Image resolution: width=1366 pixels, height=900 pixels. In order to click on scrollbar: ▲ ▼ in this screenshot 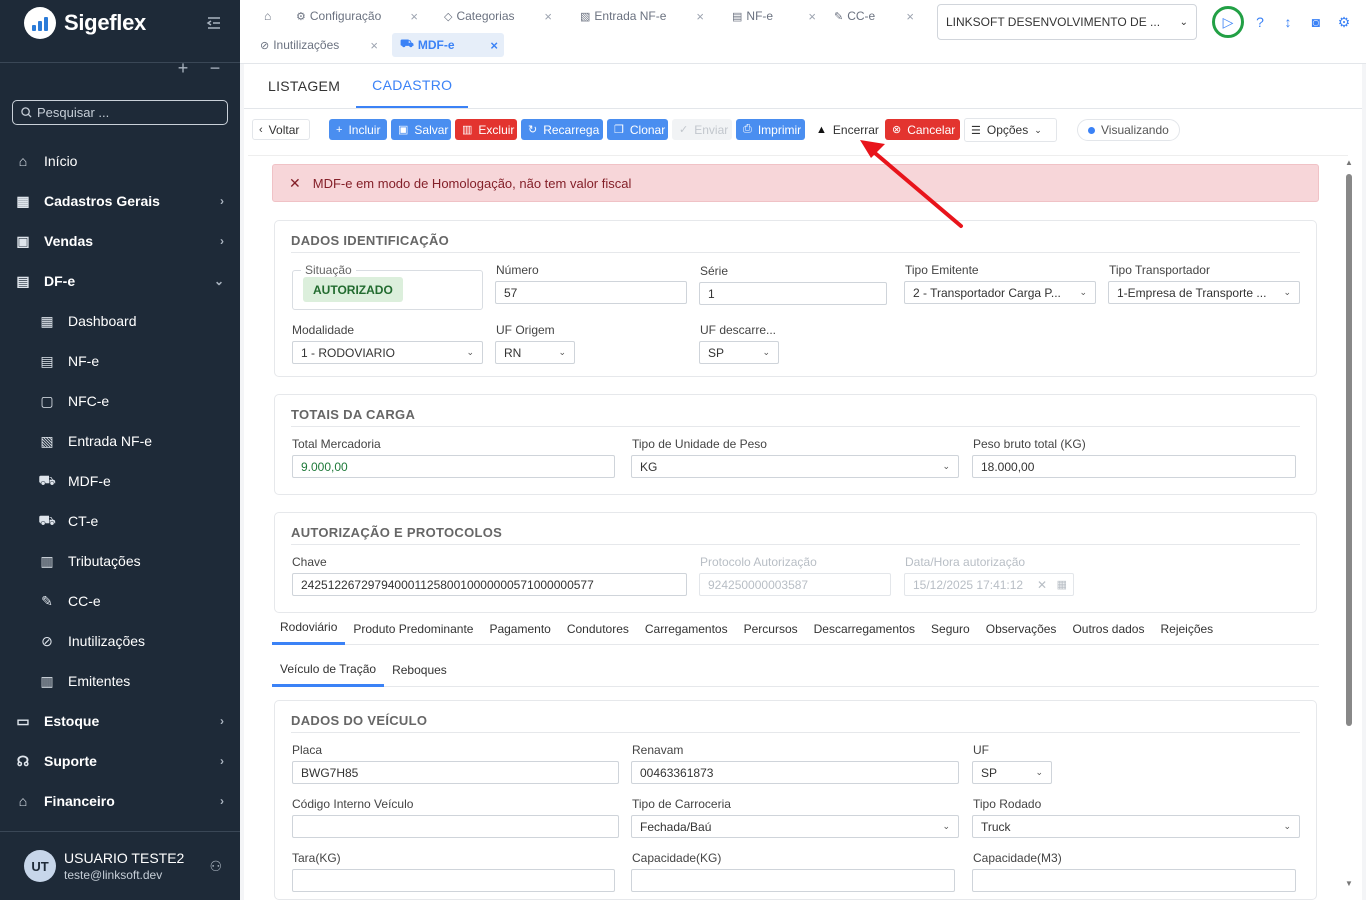, I will do `click(1349, 522)`.